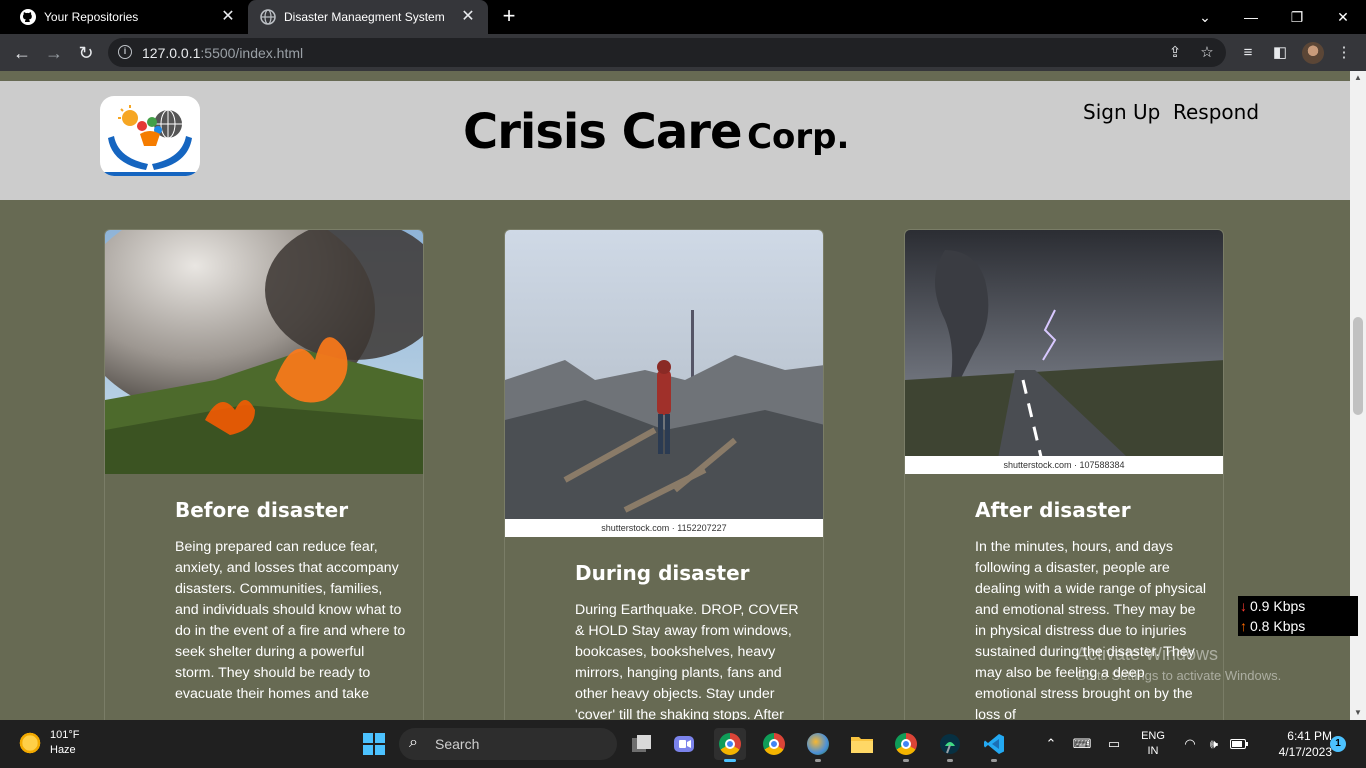 The width and height of the screenshot is (1366, 768). Describe the element at coordinates (1082, 744) in the screenshot. I see `keyboard-icon: ⌨` at that location.